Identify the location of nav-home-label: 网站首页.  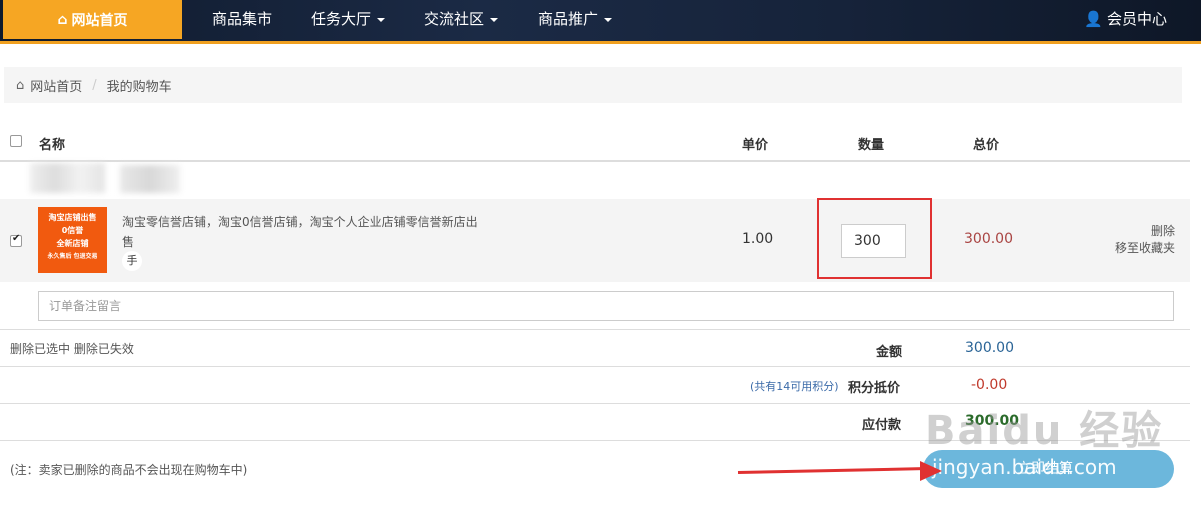
(99, 20).